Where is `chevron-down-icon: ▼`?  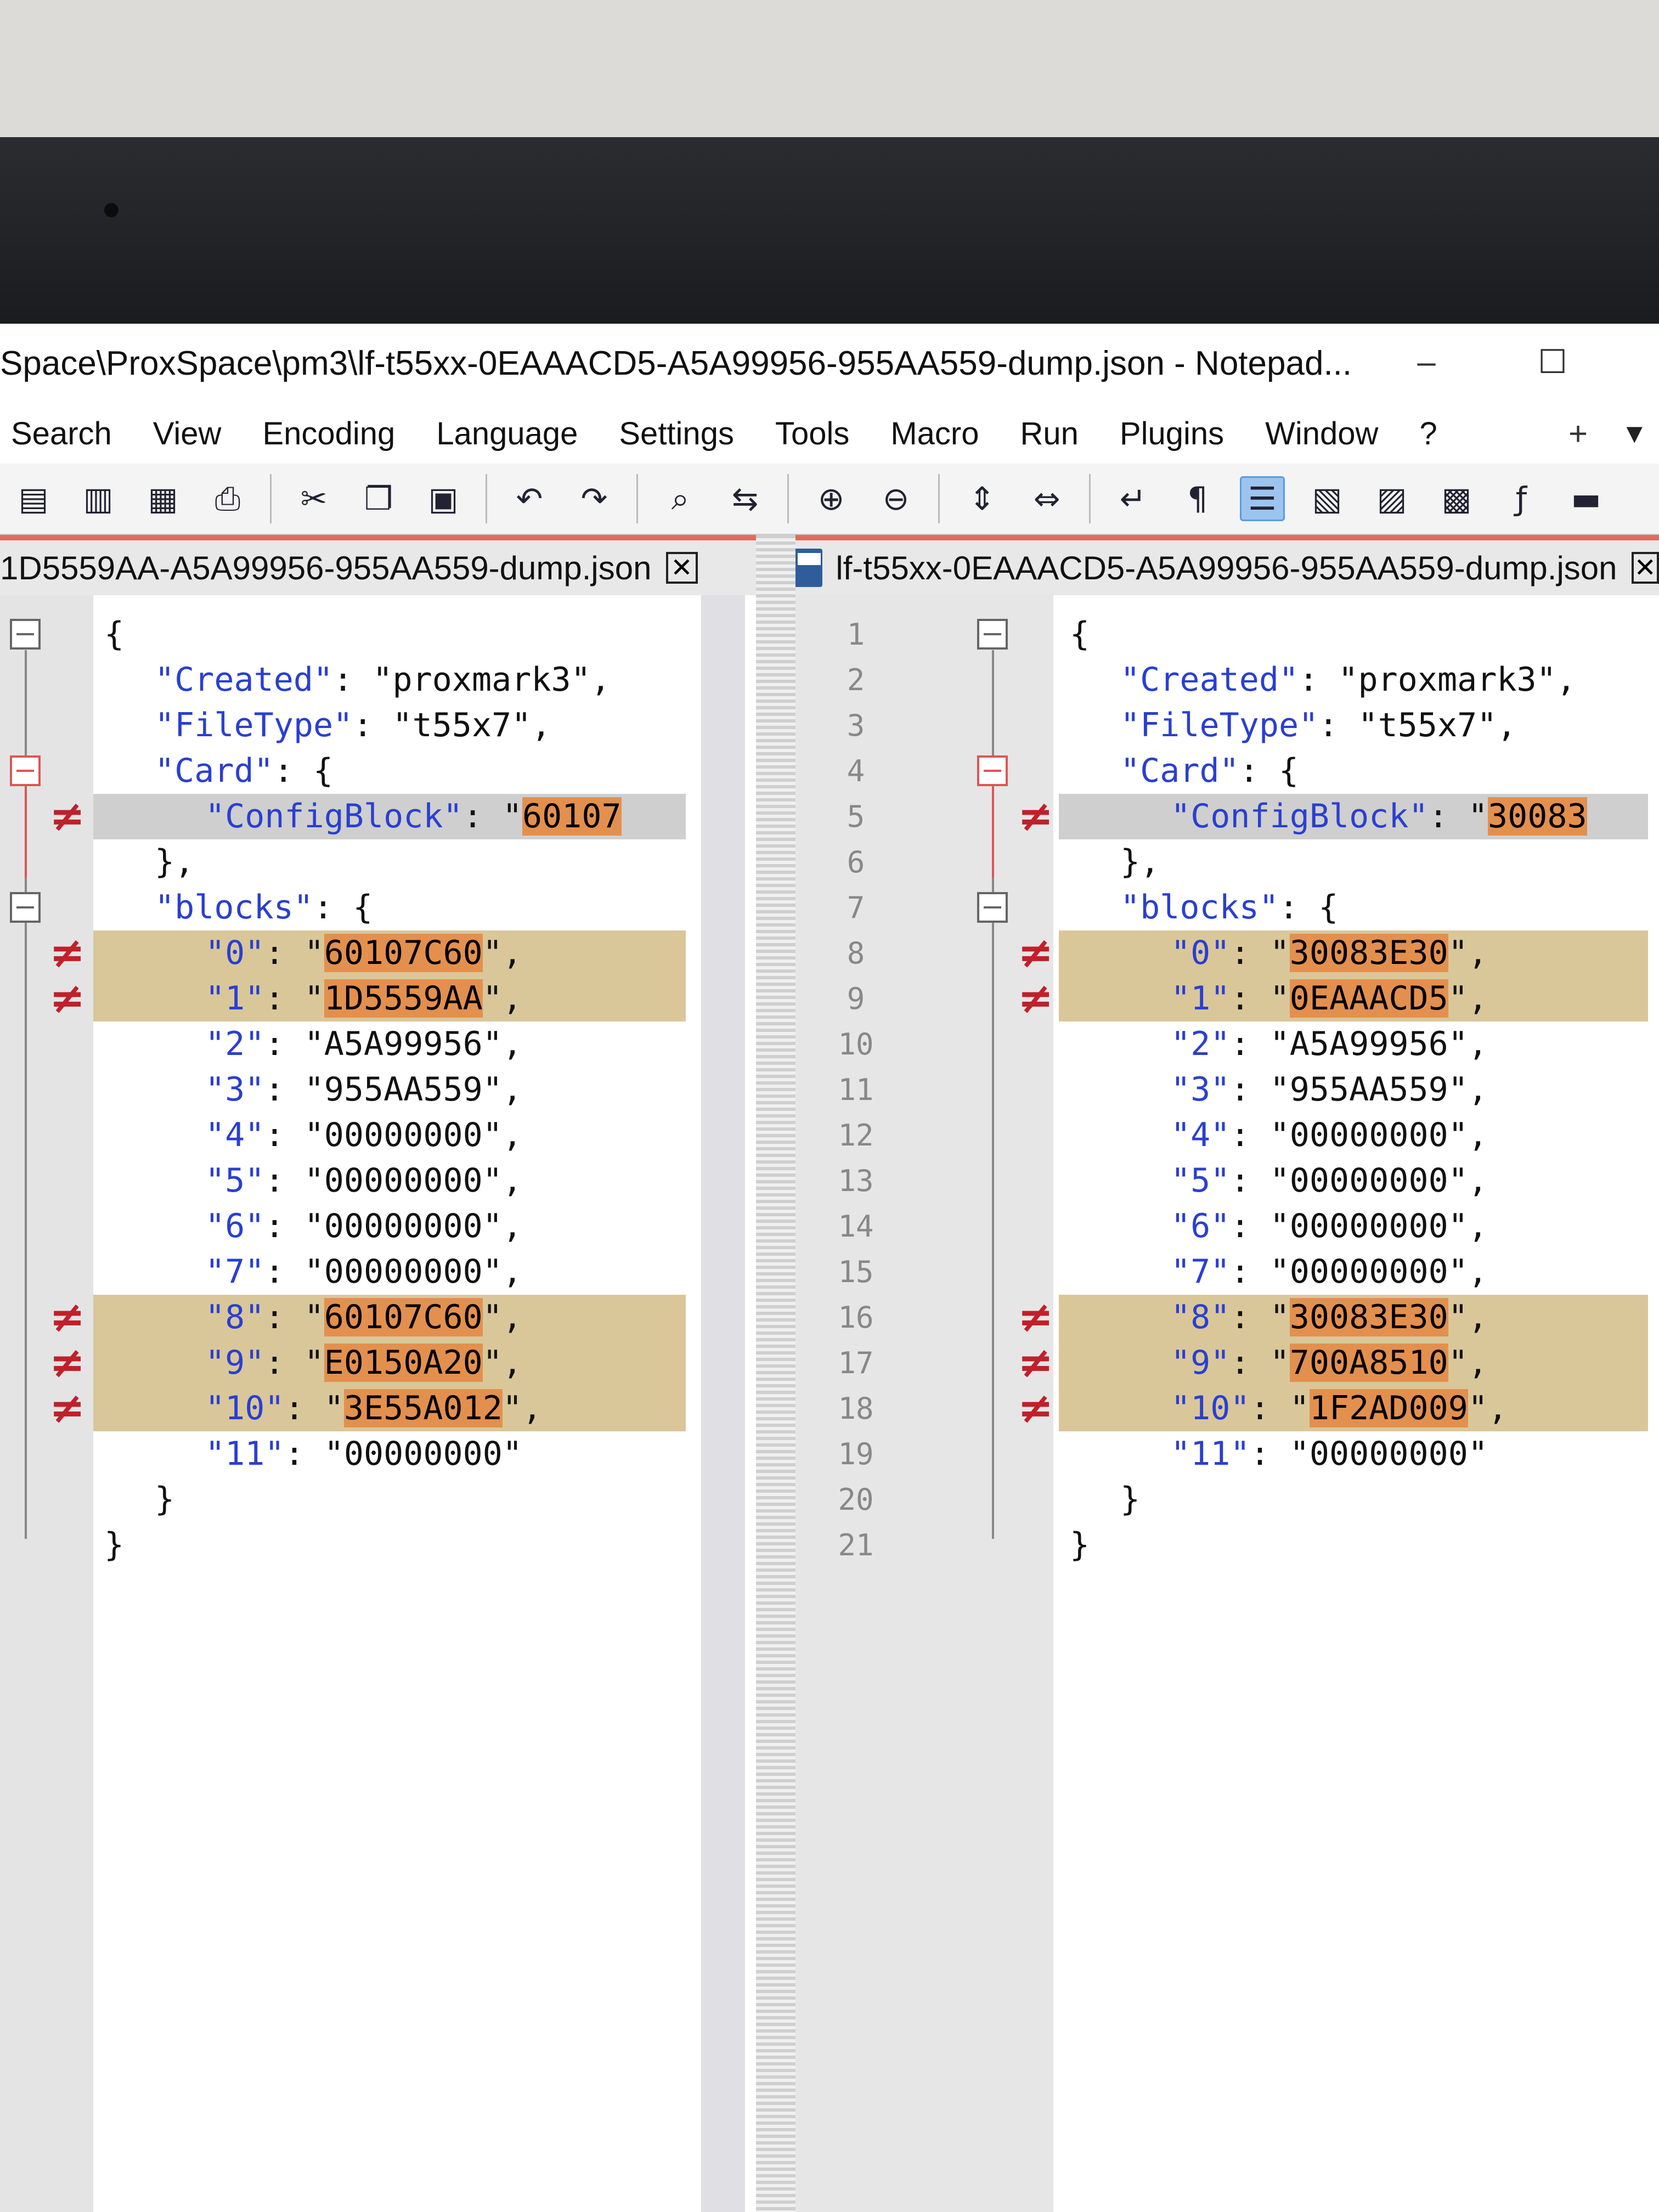
chevron-down-icon: ▼ is located at coordinates (1635, 433).